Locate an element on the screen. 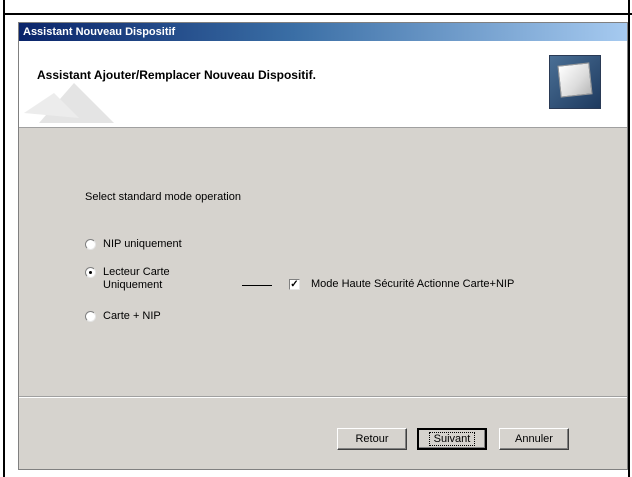 The height and width of the screenshot is (477, 632). device-icon is located at coordinates (575, 82).